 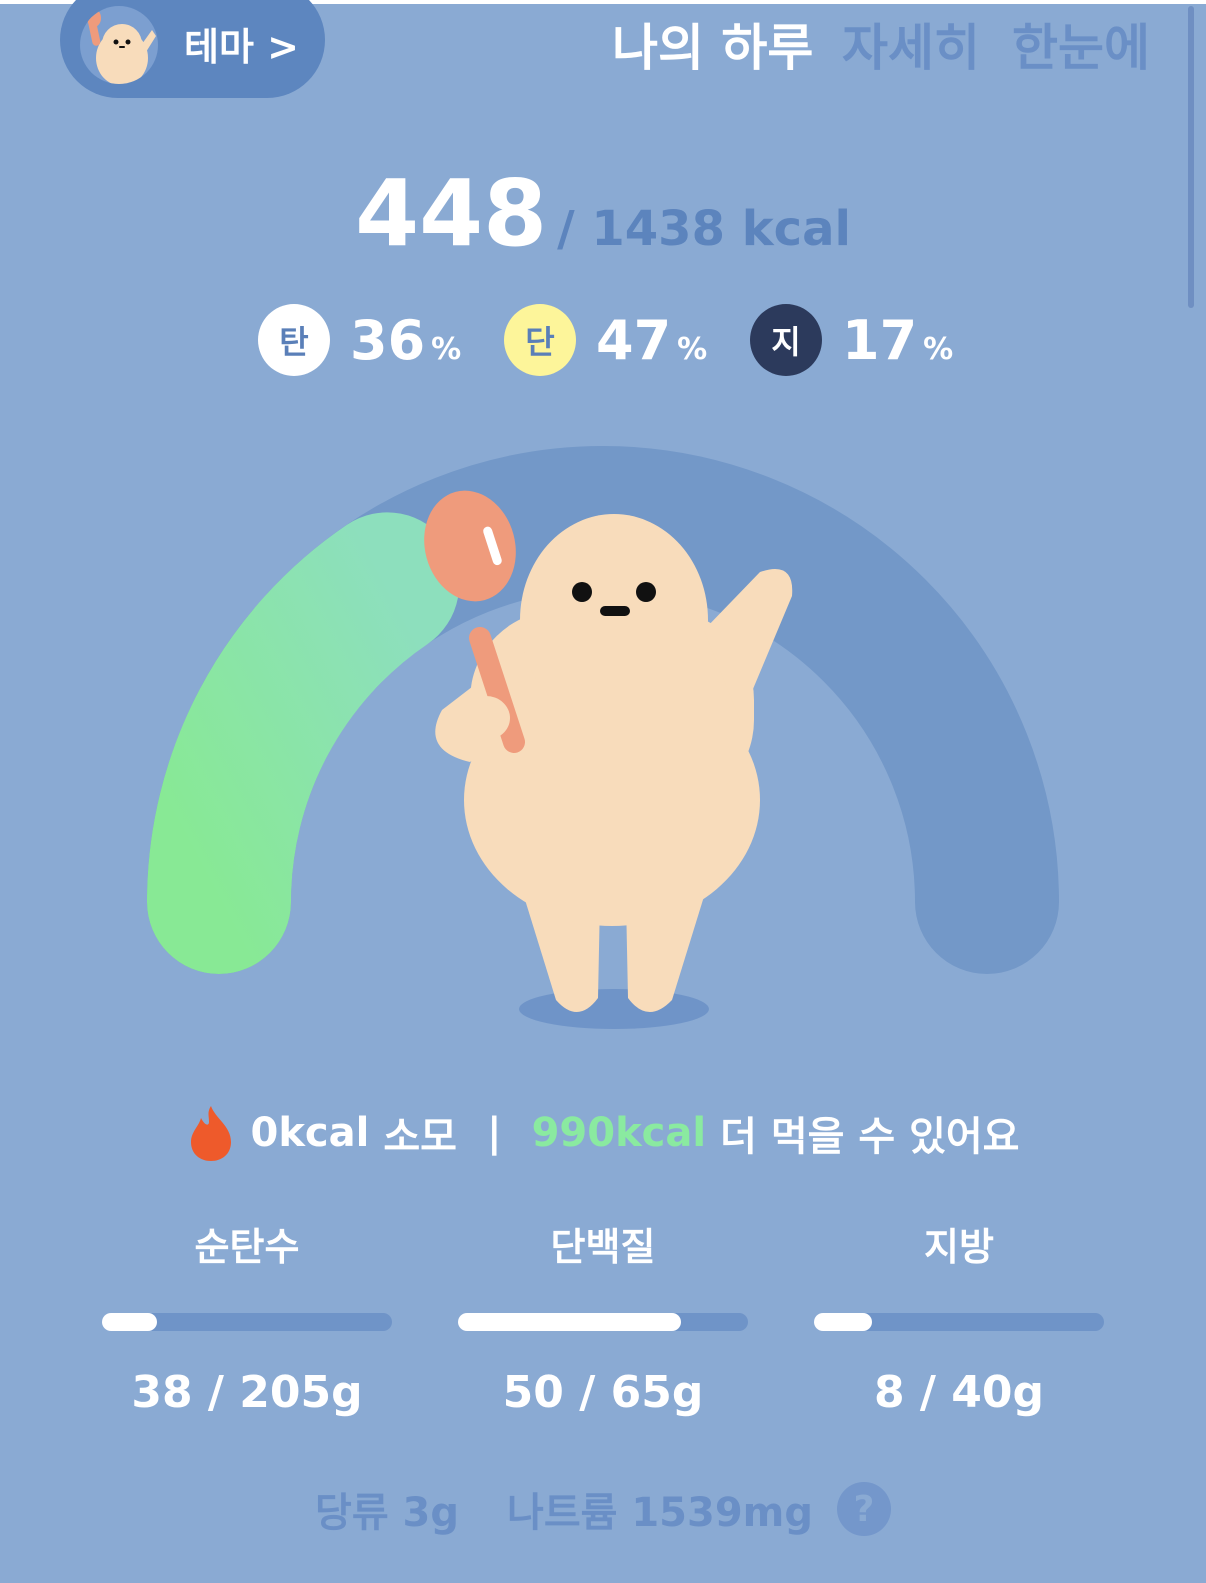 I want to click on calorie-summary: 448/ 1438 kcal, so click(x=603, y=213).